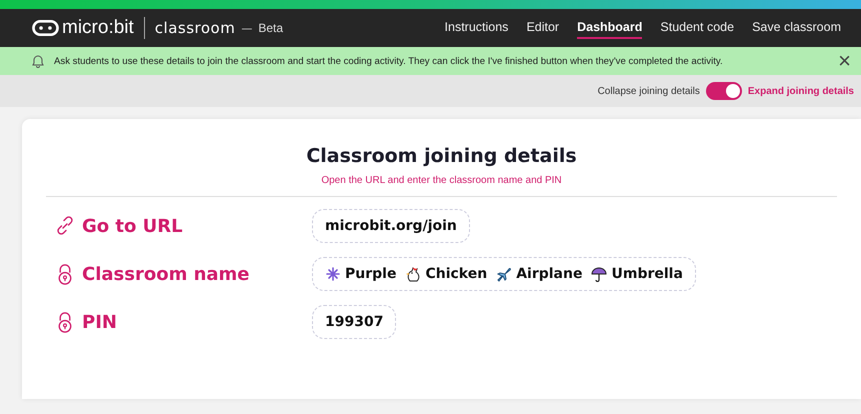  I want to click on airplane-icon, so click(504, 274).